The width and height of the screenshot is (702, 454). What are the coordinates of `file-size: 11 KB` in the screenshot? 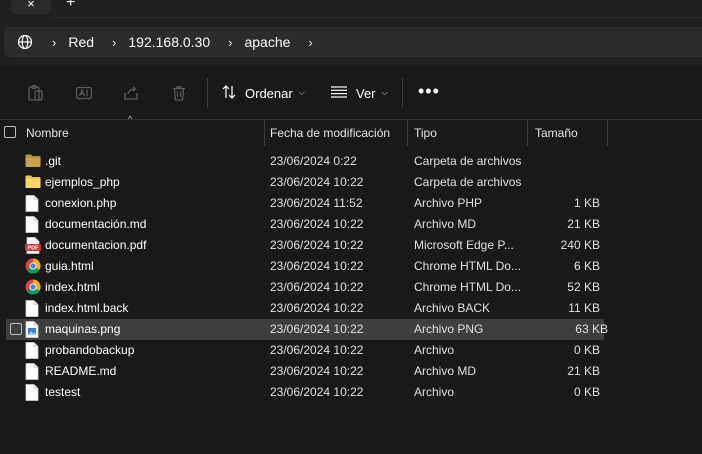 It's located at (584, 308).